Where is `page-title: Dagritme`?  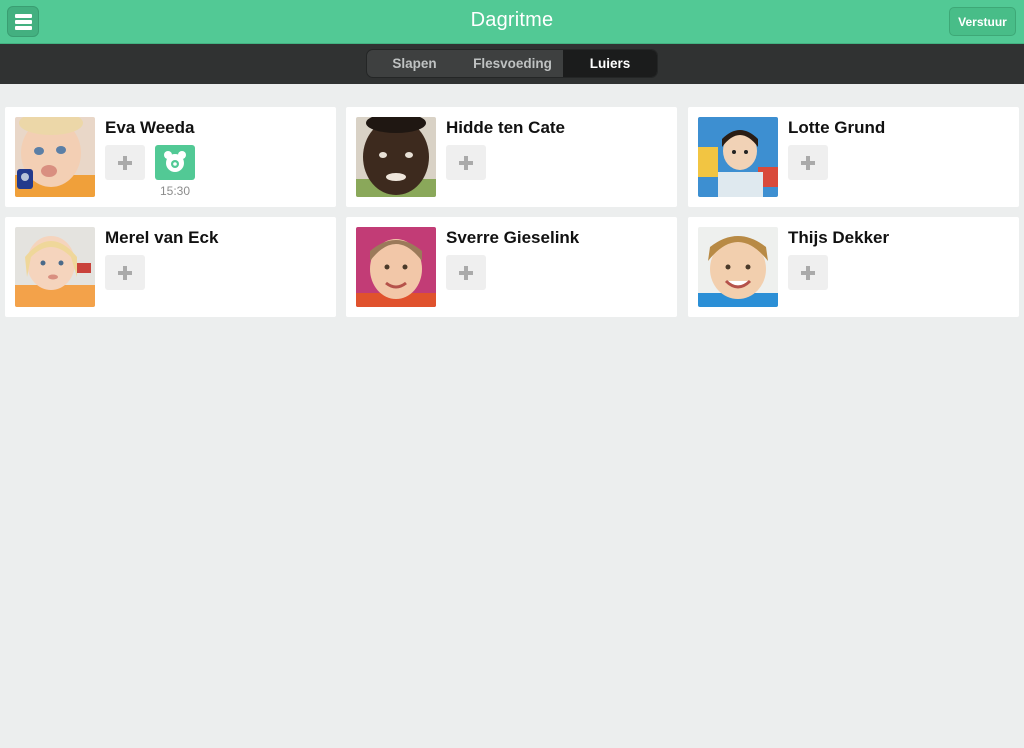
page-title: Dagritme is located at coordinates (512, 20).